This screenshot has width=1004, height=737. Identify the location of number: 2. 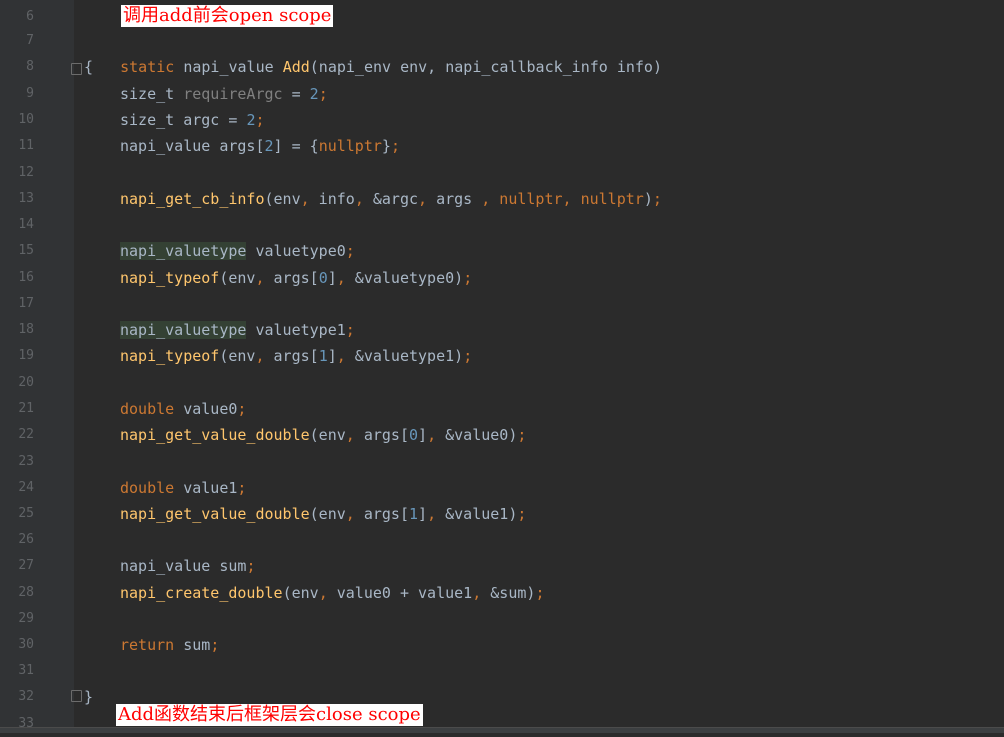
(269, 146).